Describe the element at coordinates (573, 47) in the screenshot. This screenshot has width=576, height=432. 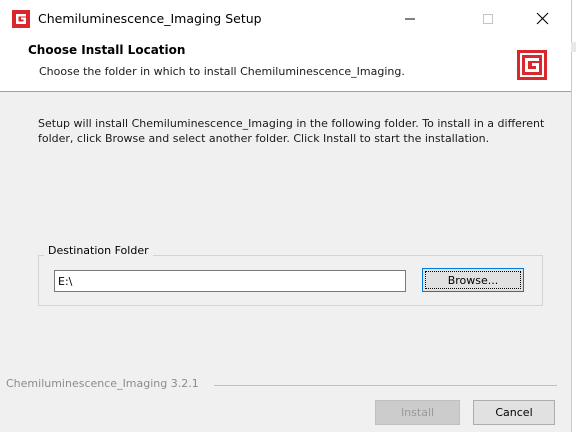
I see `background-window-fragment` at that location.